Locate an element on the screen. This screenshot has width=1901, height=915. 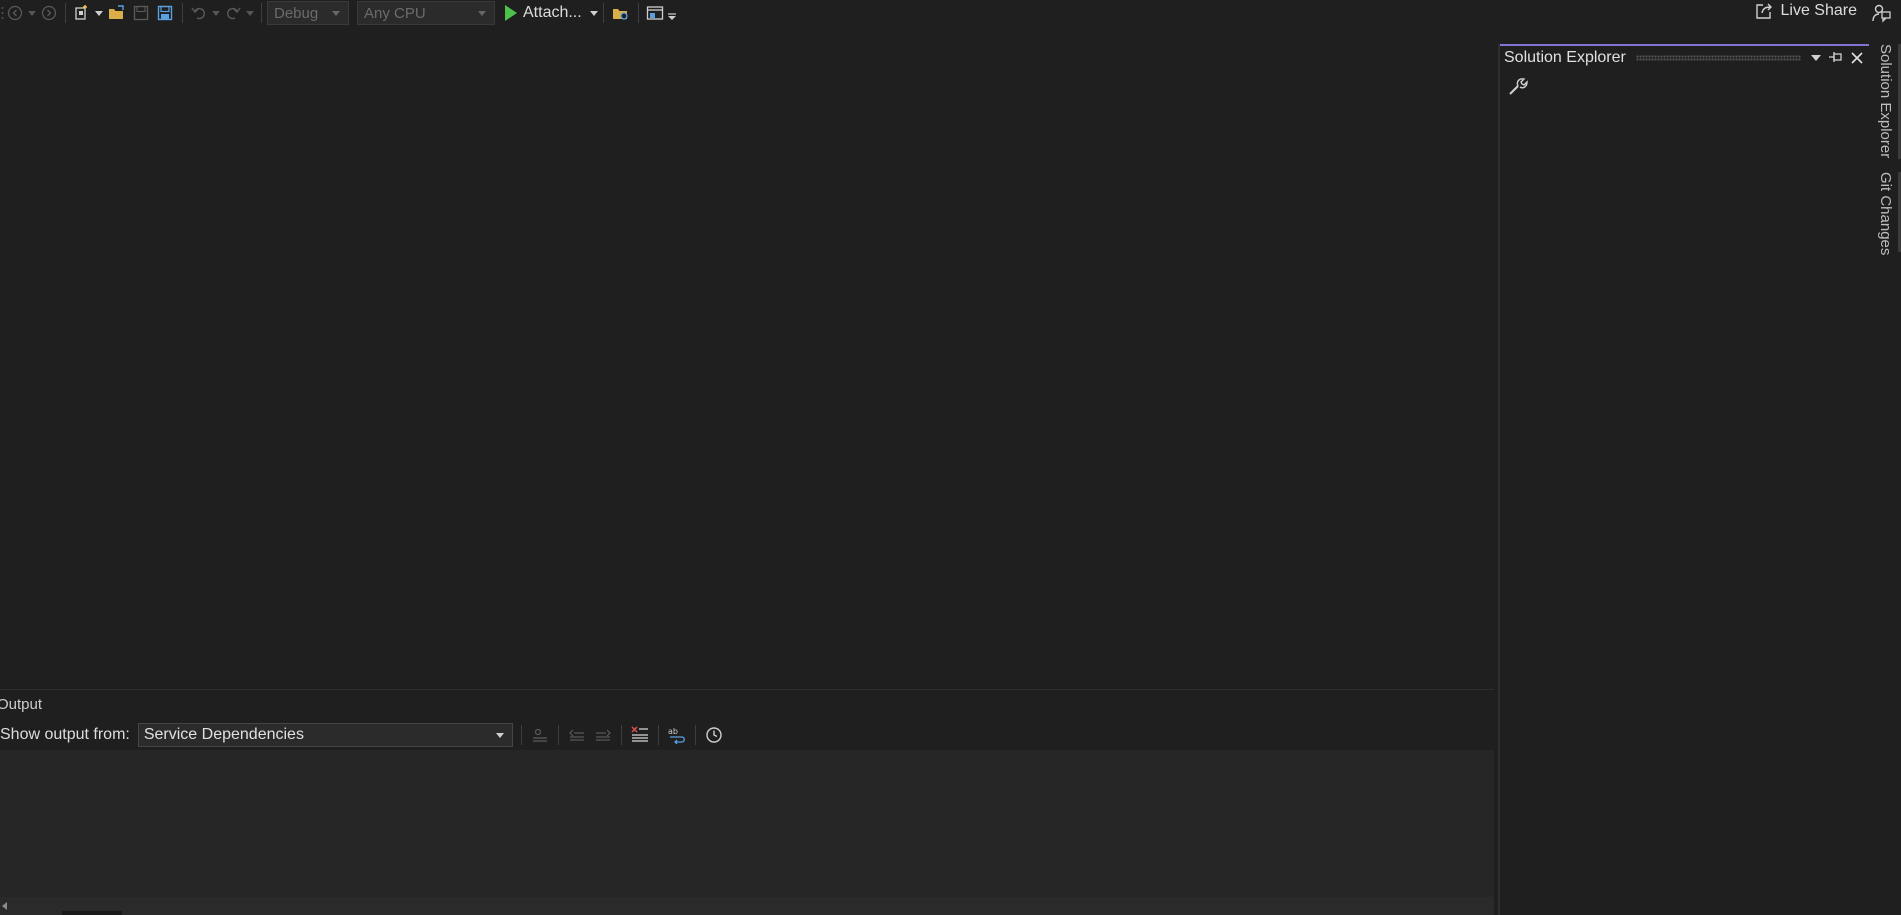
word-wrap-icon: ab is located at coordinates (677, 735).